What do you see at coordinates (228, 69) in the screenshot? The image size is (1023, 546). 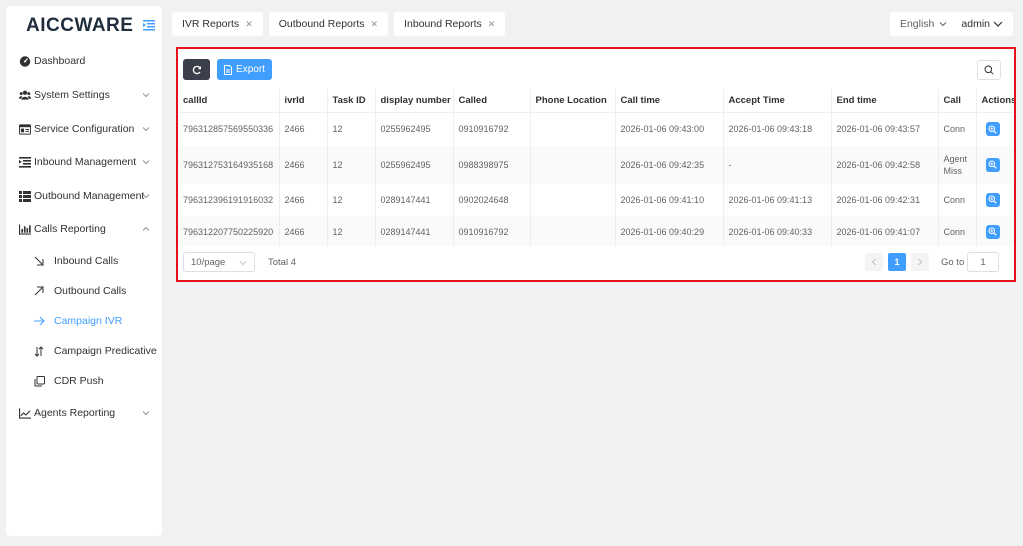 I see `document-icon` at bounding box center [228, 69].